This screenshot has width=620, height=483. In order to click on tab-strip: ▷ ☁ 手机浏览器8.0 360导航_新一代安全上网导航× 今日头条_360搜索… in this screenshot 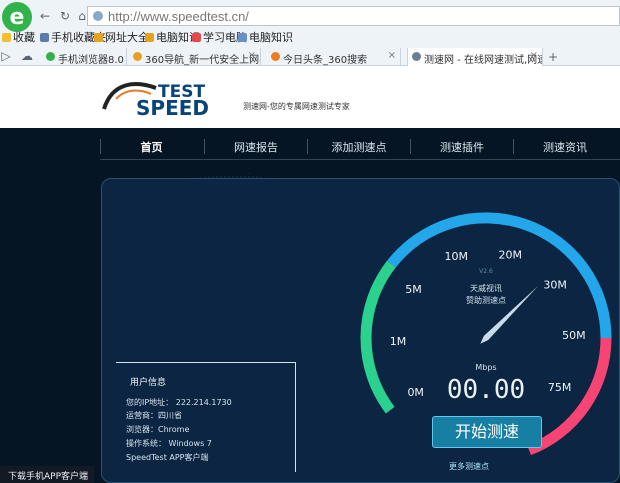, I will do `click(310, 57)`.